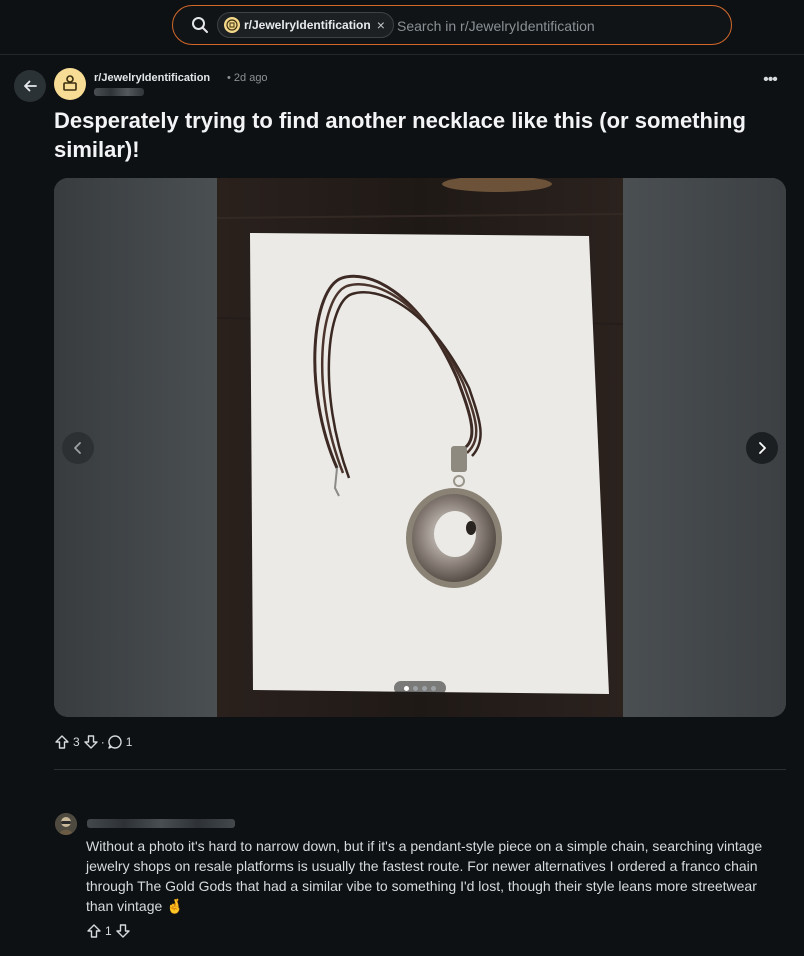 This screenshot has width=804, height=956. I want to click on post-actions: 3 · 1, so click(94, 742).